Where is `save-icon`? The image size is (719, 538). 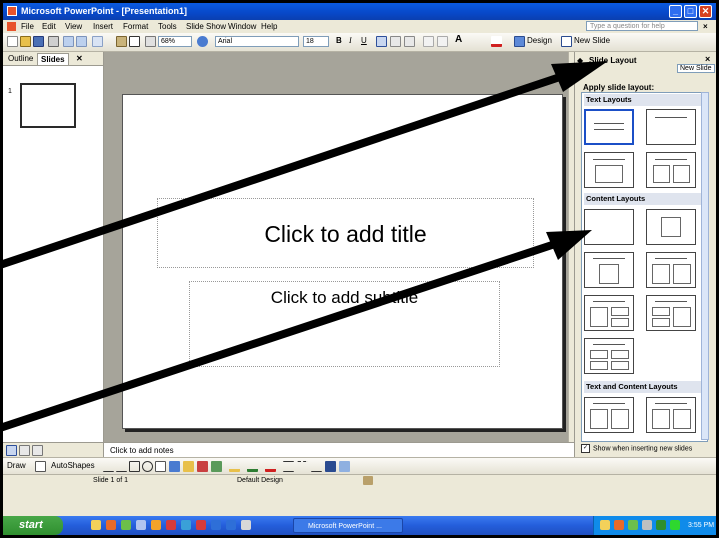 save-icon is located at coordinates (38, 41).